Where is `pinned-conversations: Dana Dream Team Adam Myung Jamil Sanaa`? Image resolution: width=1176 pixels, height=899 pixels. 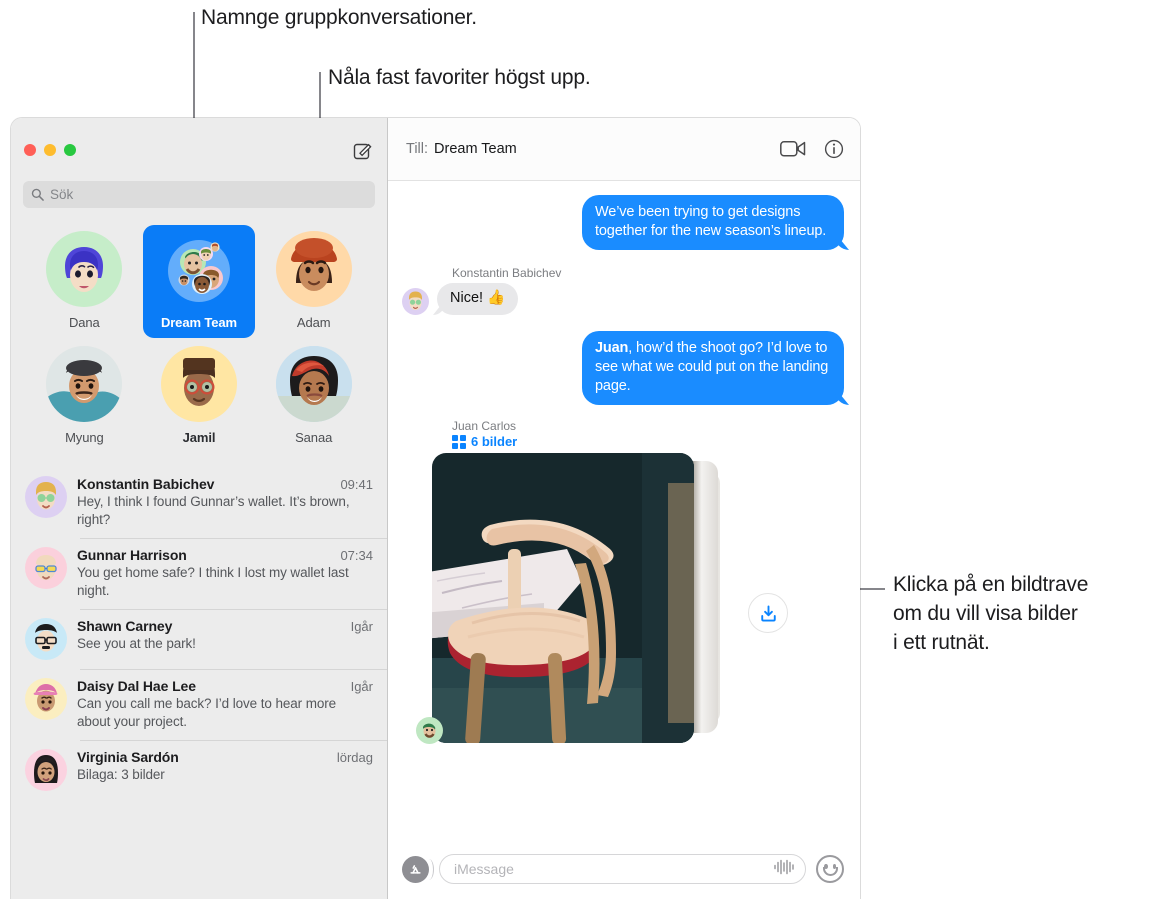
pinned-conversations: Dana Dream Team Adam Myung Jamil Sanaa is located at coordinates (199, 341).